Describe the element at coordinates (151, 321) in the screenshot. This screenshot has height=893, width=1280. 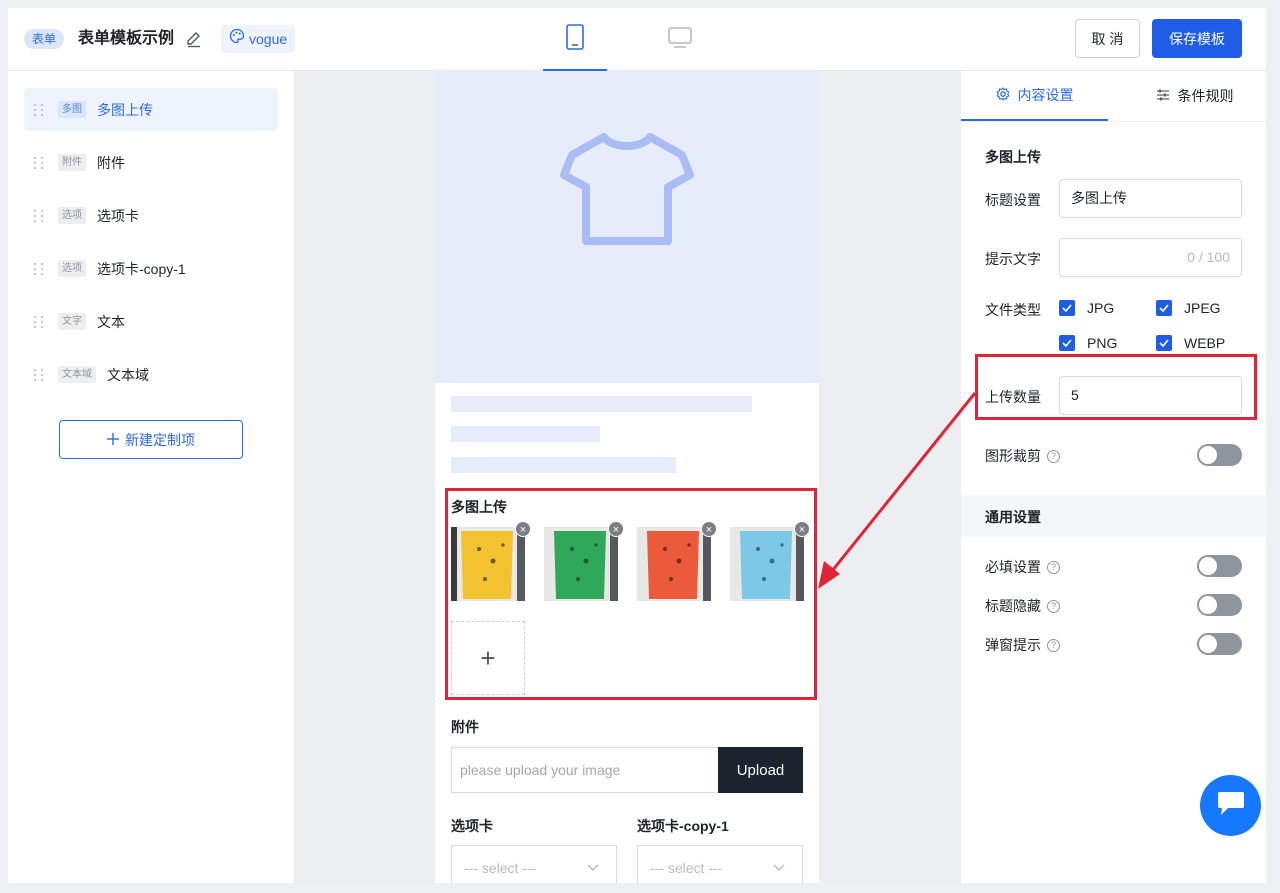
I see `sidebar-item-text: 文字 文本` at that location.